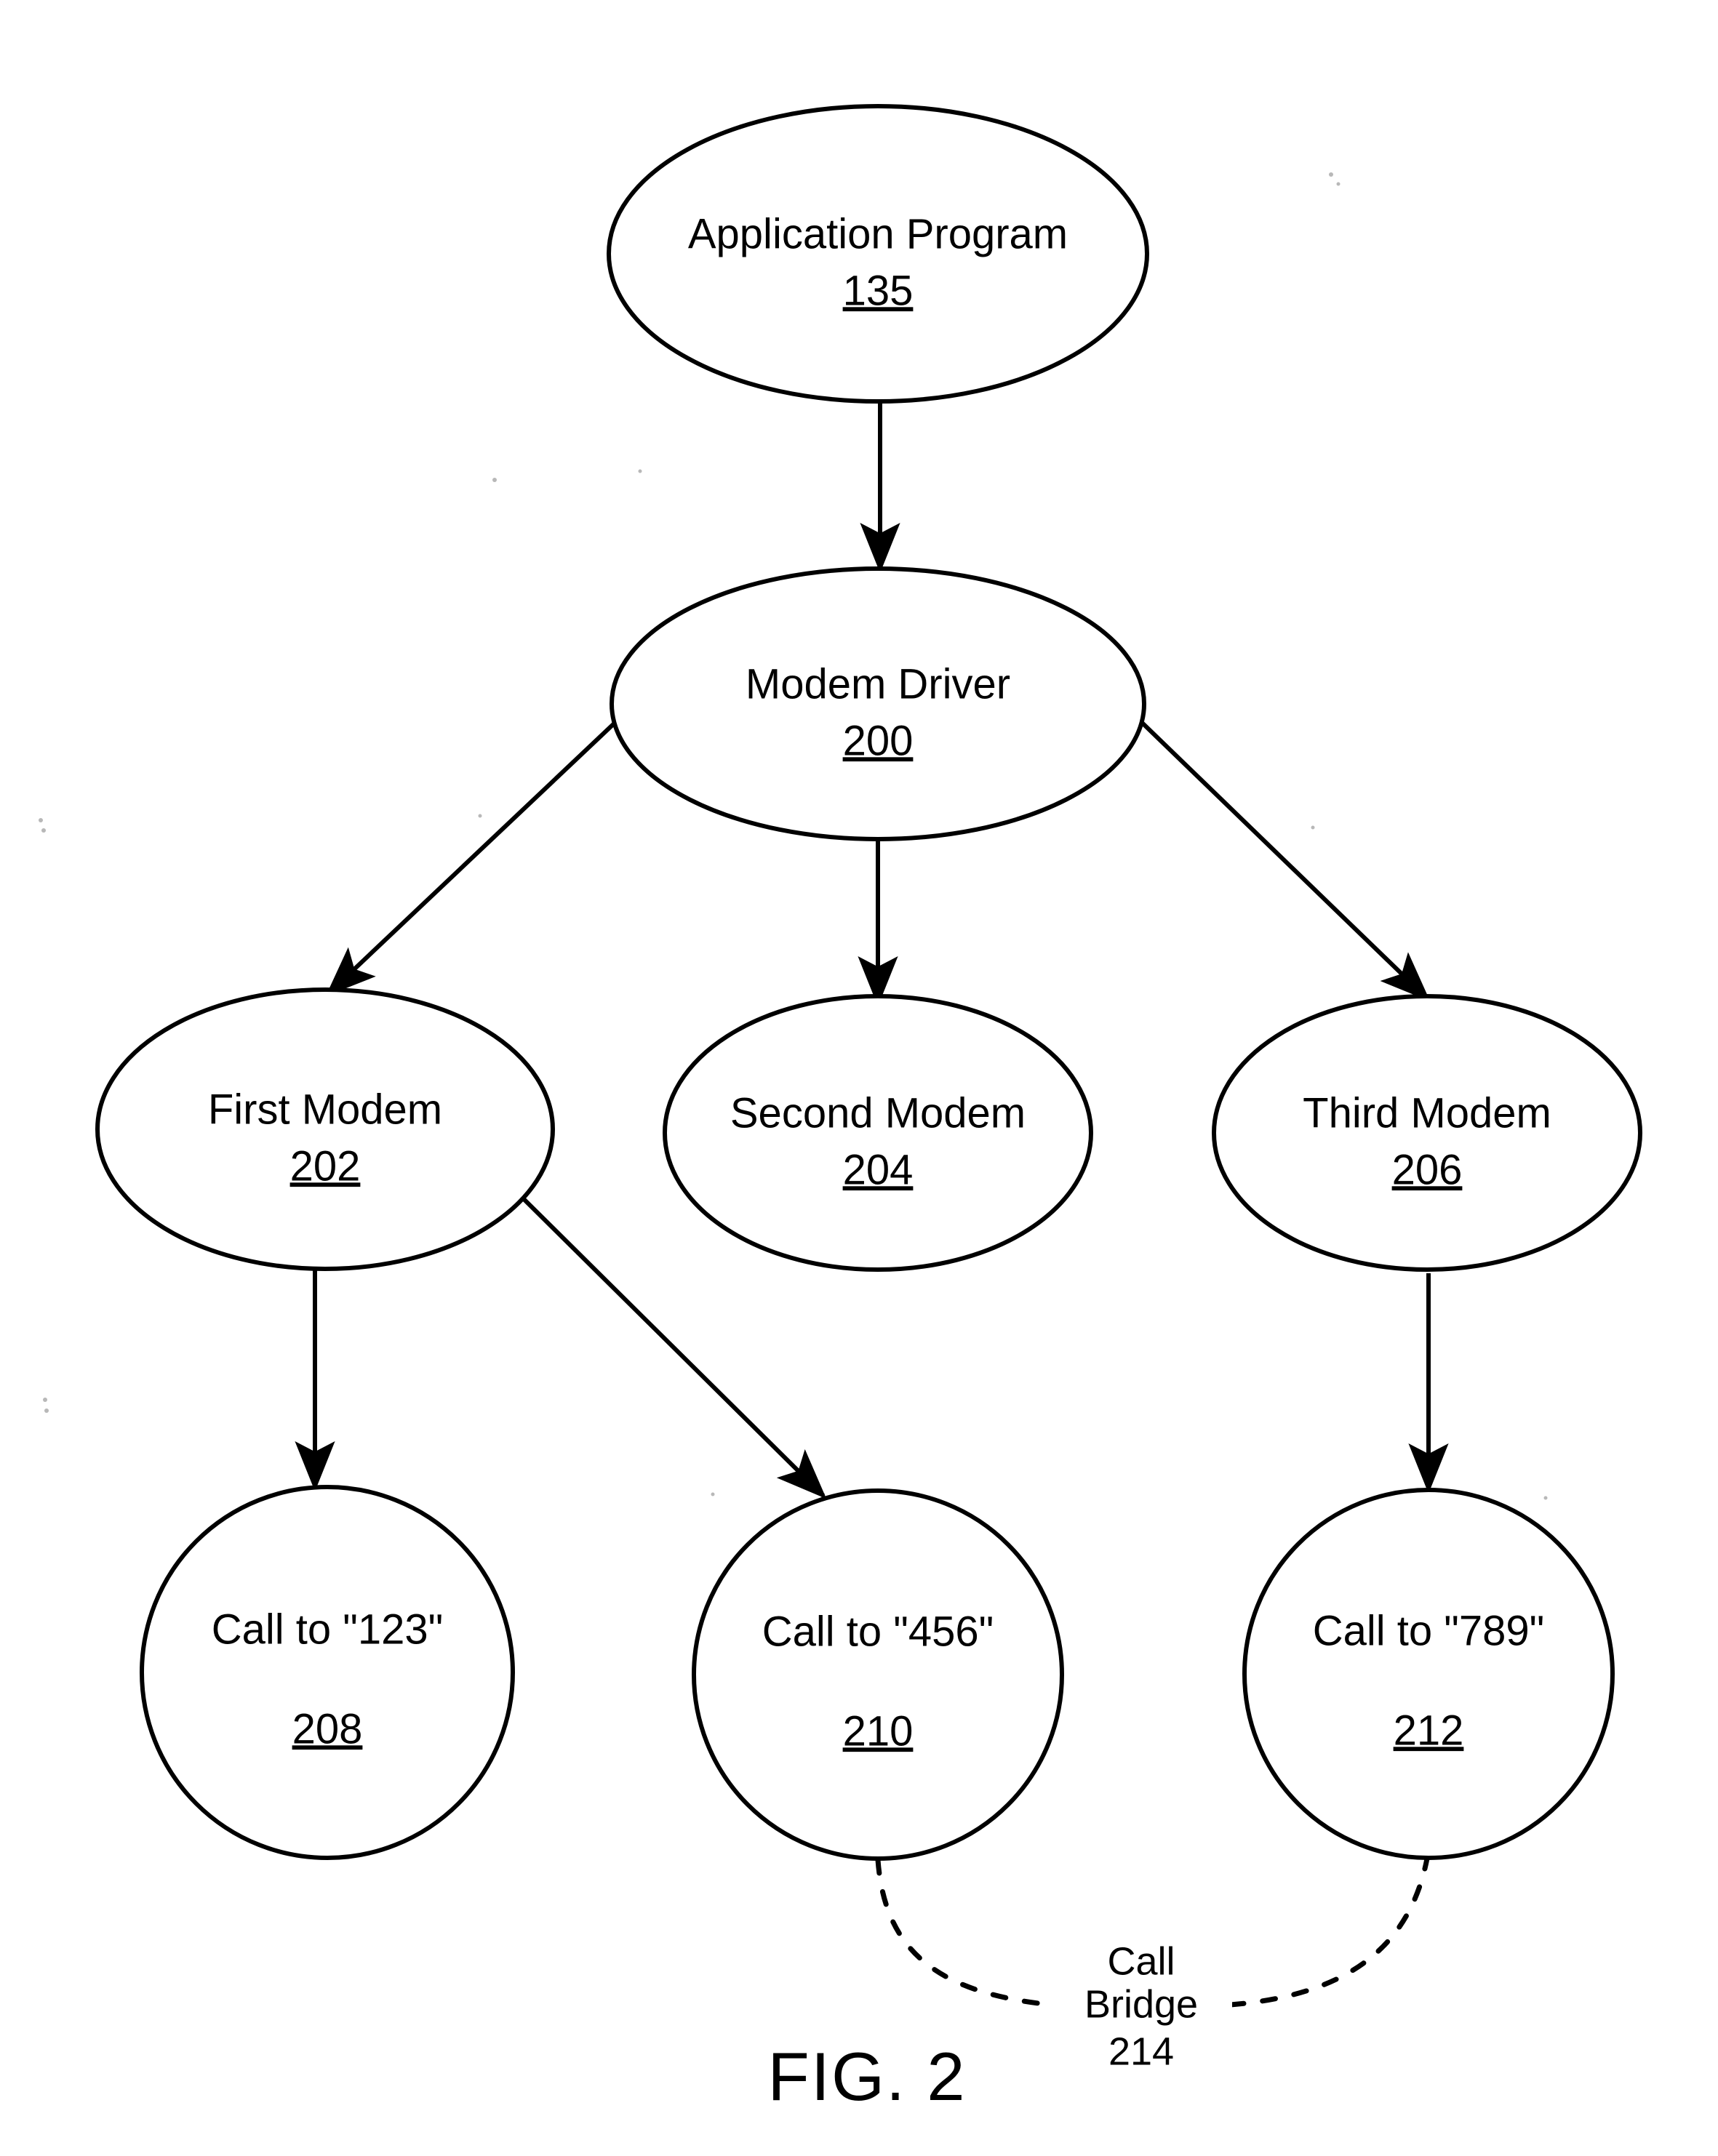  Describe the element at coordinates (1329, 1932) in the screenshot. I see `connector-call-bridge-right` at that location.